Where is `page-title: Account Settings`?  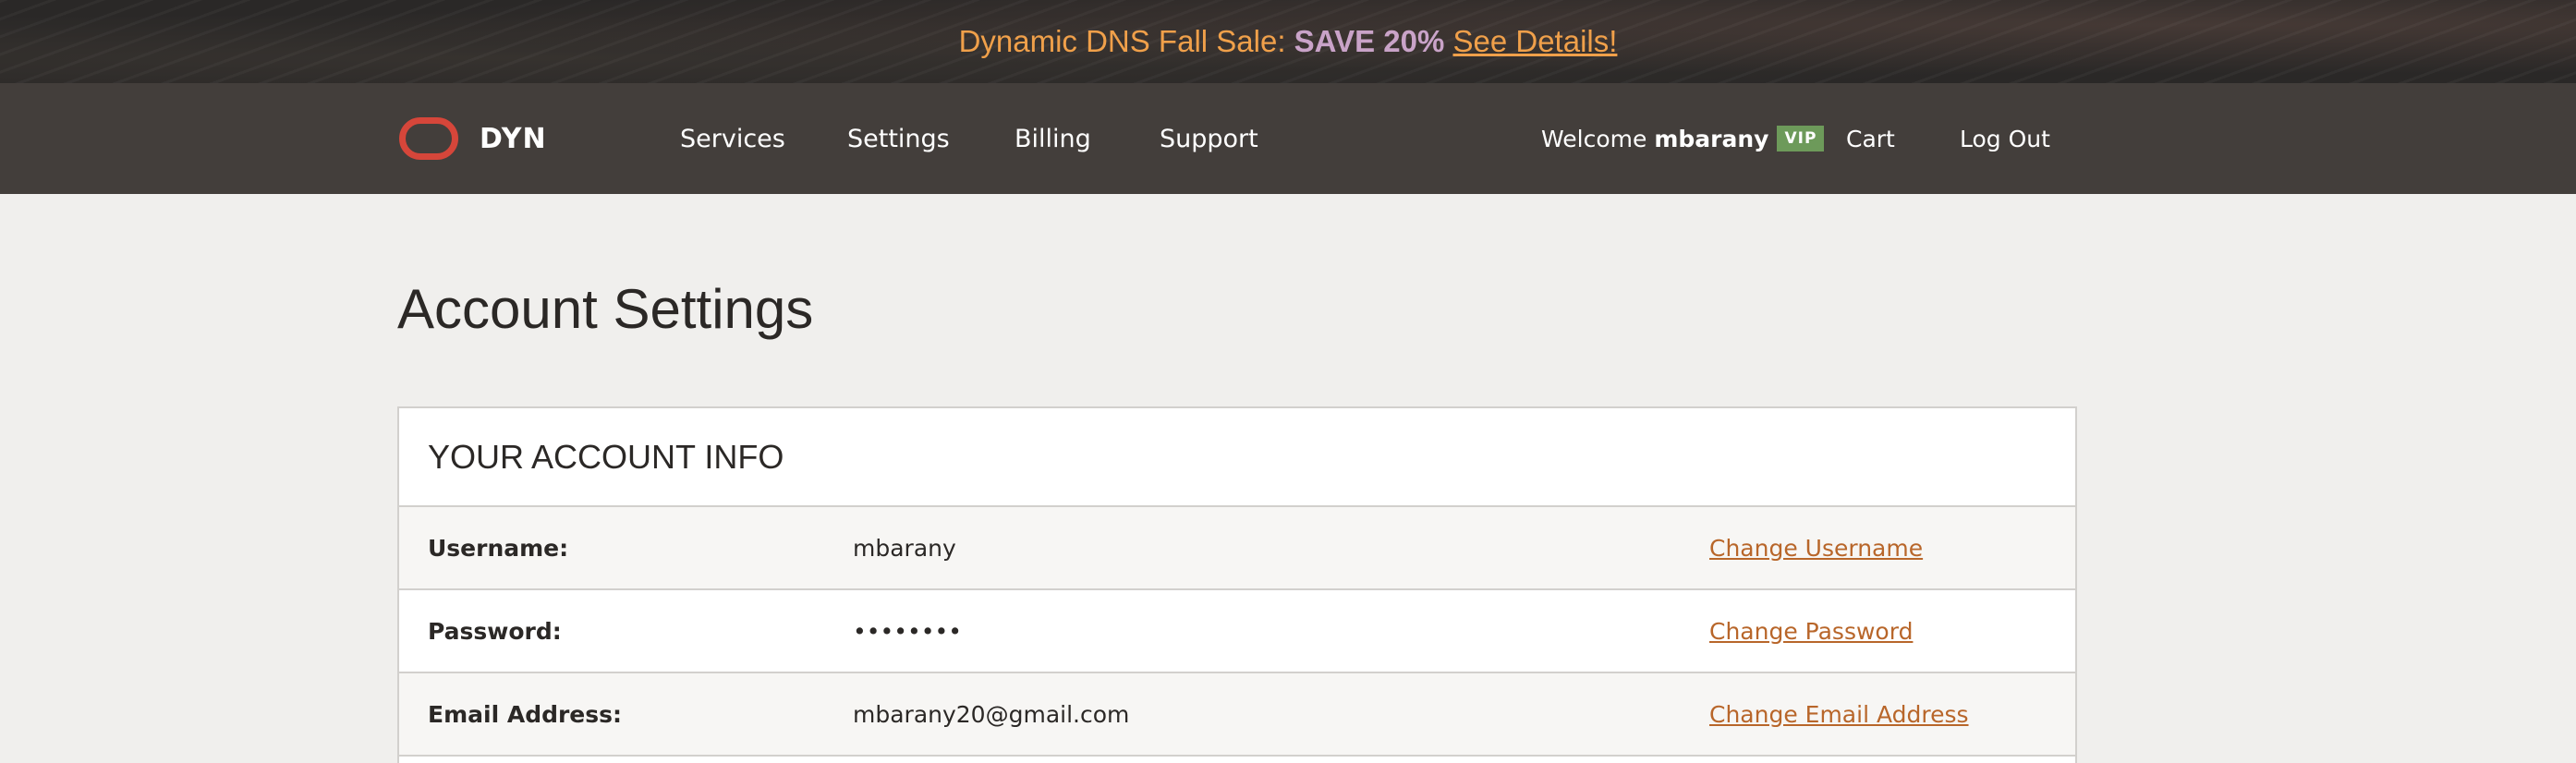 page-title: Account Settings is located at coordinates (605, 309).